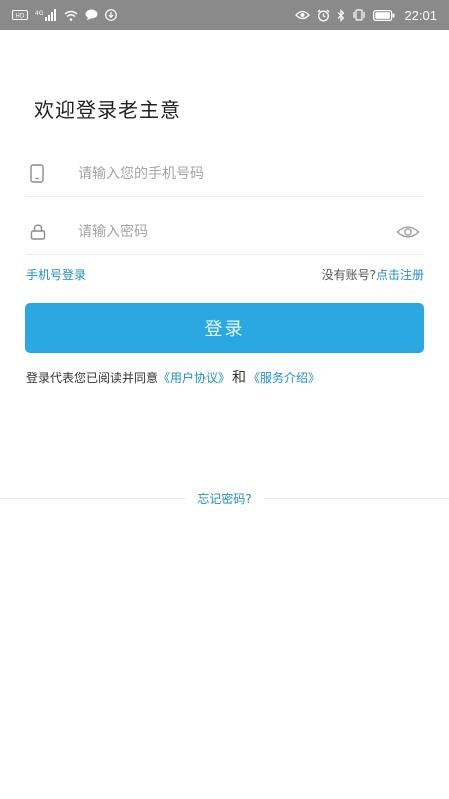  What do you see at coordinates (107, 110) in the screenshot?
I see `page-title: 欢迎登录老主意` at bounding box center [107, 110].